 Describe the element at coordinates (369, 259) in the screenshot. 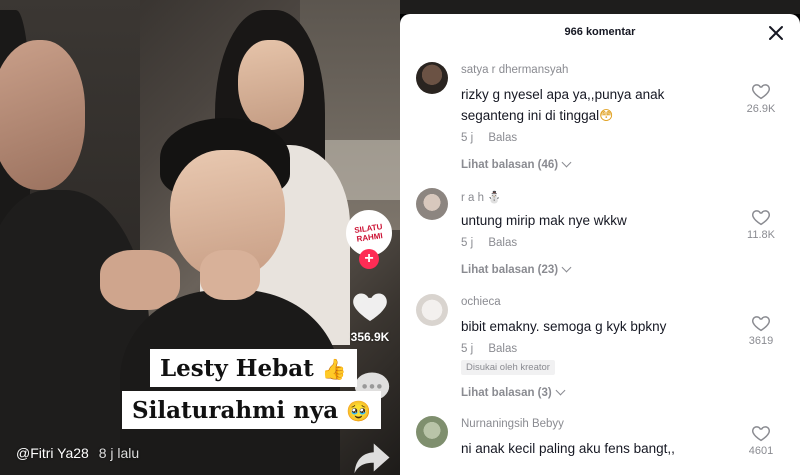

I see `follow-button: +` at that location.